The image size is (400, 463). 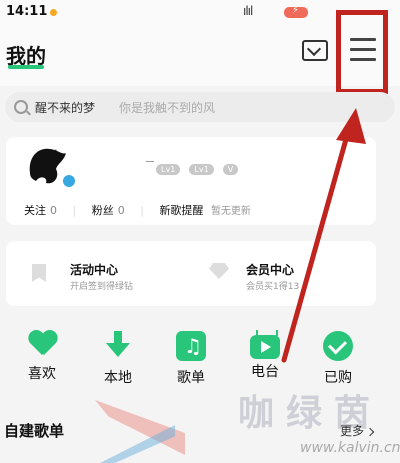 What do you see at coordinates (323, 235) in the screenshot?
I see `annotation-arrow-icon` at bounding box center [323, 235].